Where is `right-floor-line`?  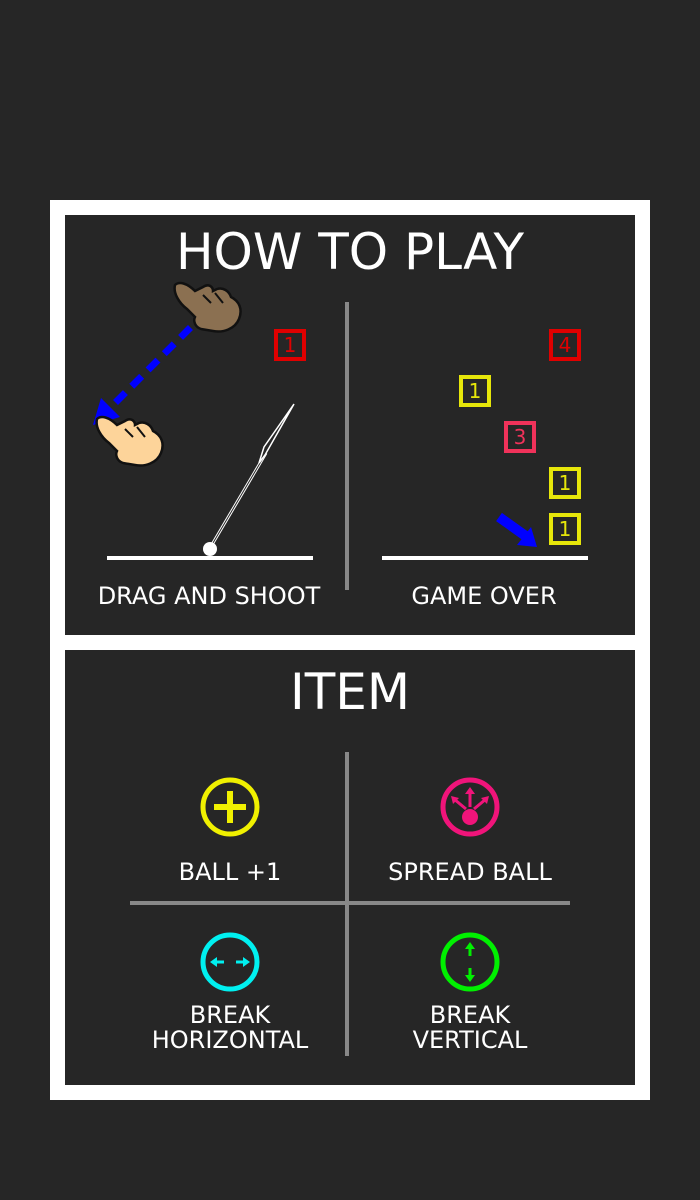 right-floor-line is located at coordinates (485, 558).